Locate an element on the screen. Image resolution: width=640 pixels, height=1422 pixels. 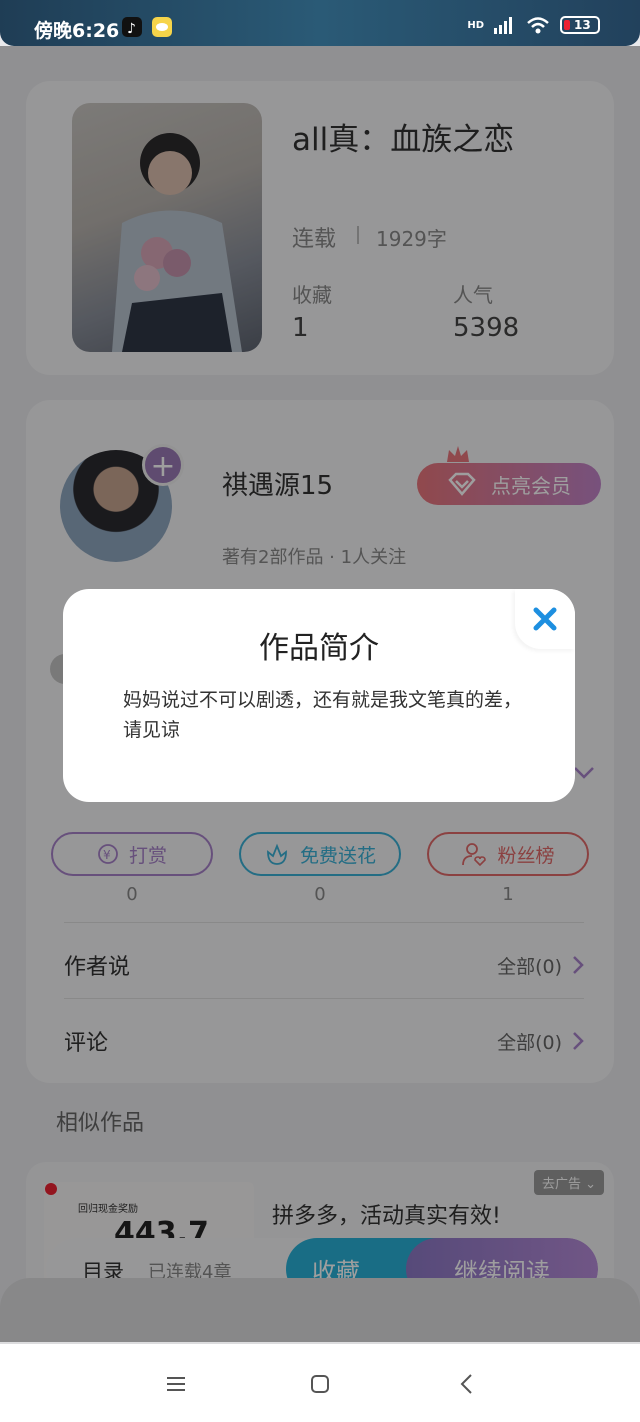
home-nav-button is located at coordinates (320, 1384).